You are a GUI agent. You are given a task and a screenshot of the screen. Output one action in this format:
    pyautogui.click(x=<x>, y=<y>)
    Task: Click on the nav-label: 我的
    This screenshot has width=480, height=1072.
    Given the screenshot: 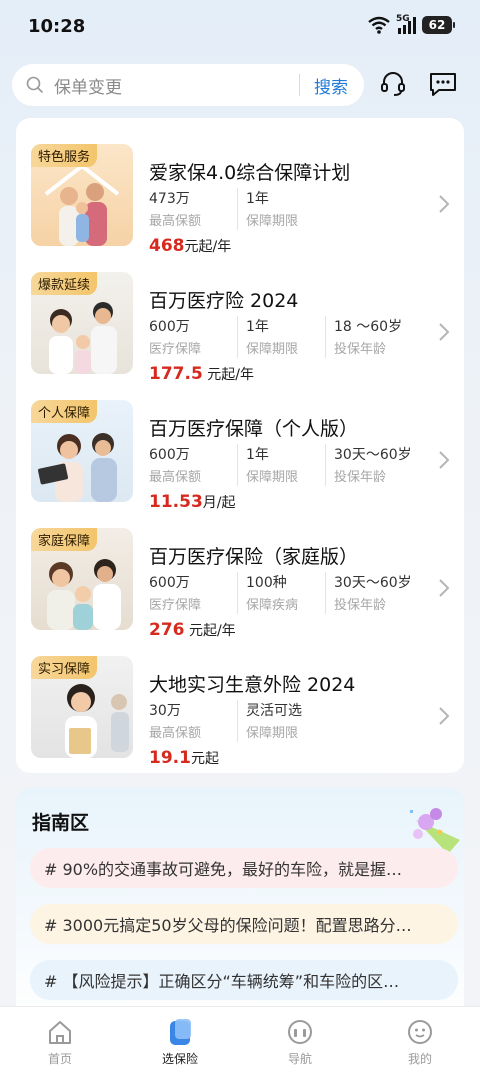 What is the action you would take?
    pyautogui.click(x=419, y=1059)
    